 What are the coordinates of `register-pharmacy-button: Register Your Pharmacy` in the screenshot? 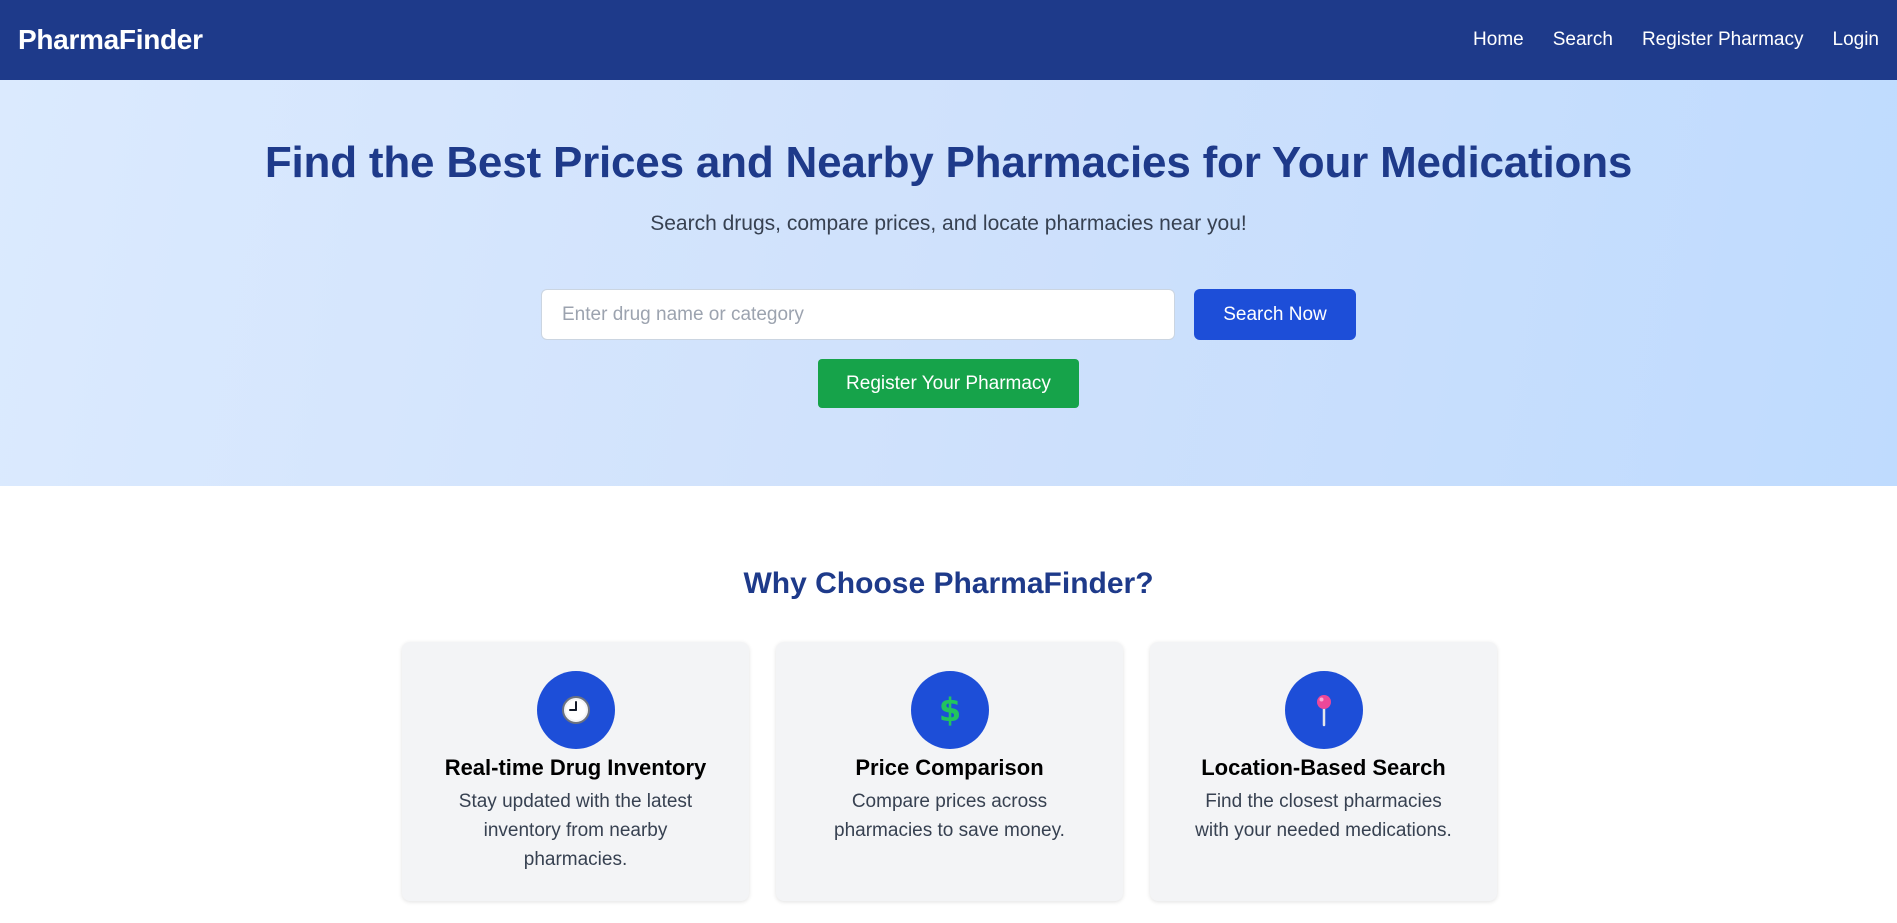 It's located at (948, 383).